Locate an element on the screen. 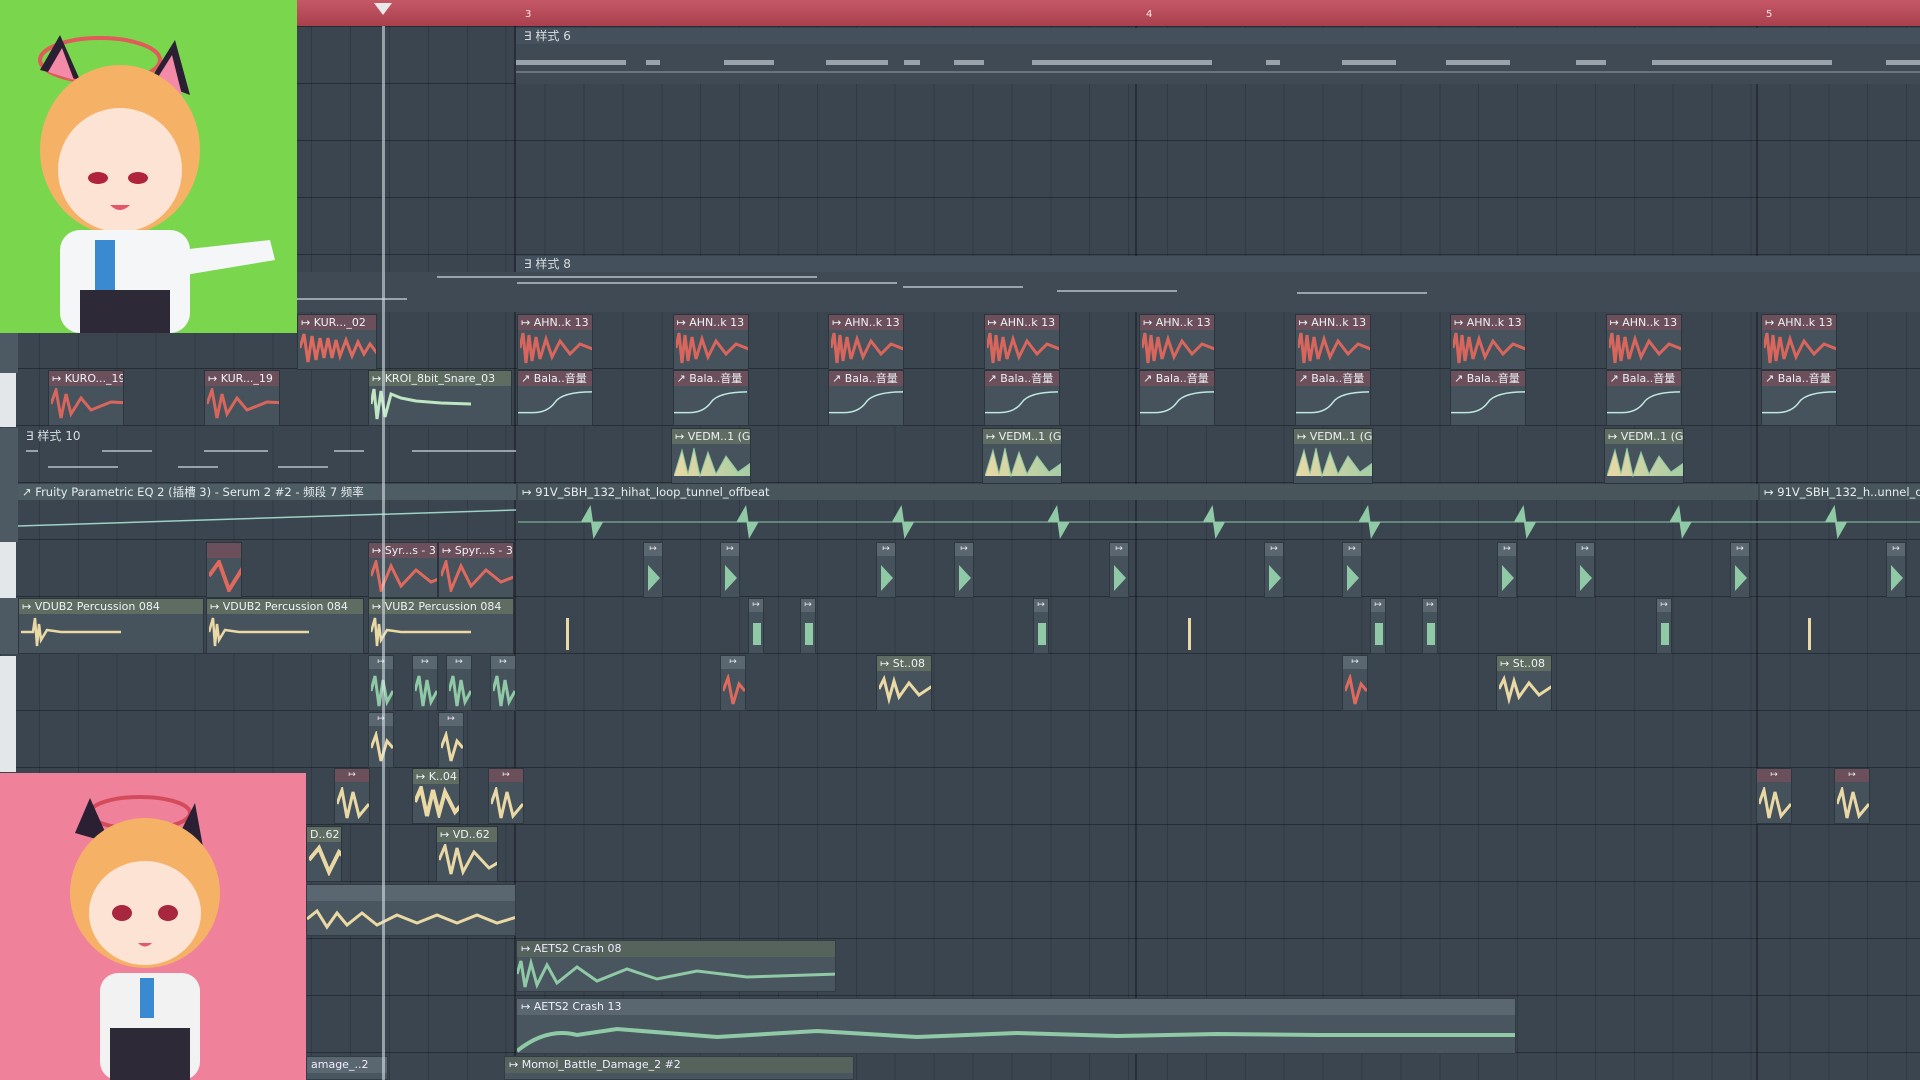 This screenshot has width=1920, height=1080. clip-d-62: D..62 is located at coordinates (324, 854).